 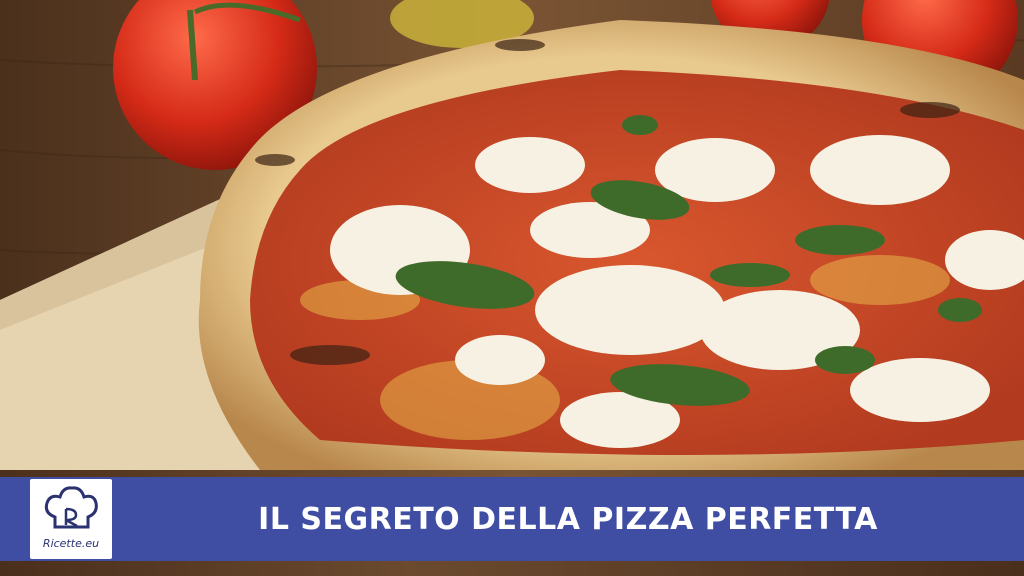 I want to click on logo-text: Ricette.eu, so click(x=71, y=543).